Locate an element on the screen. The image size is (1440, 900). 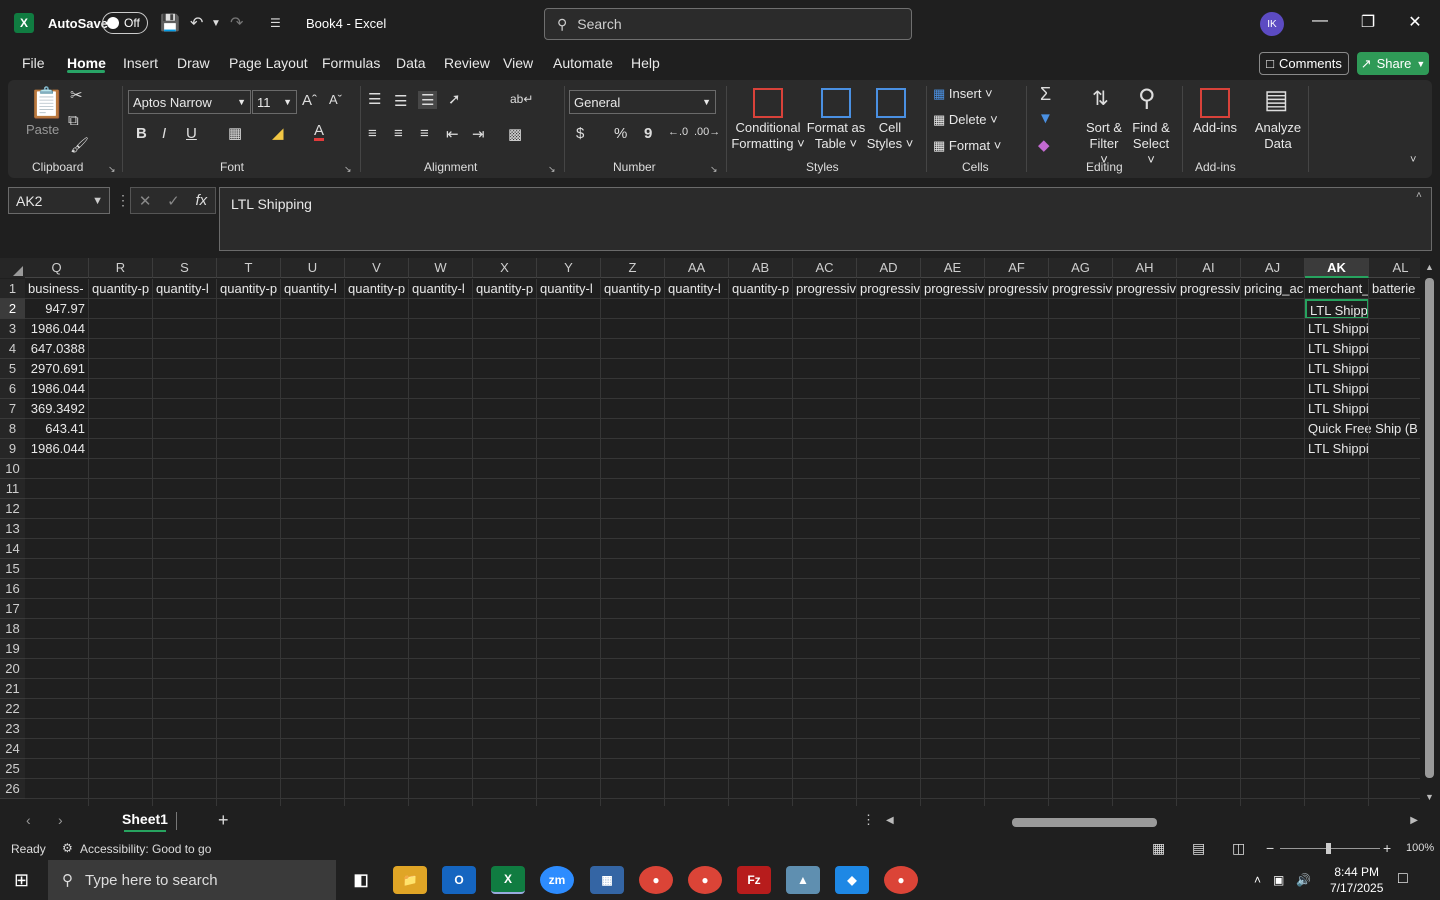
excel-taskbar-icon: X is located at coordinates (508, 880).